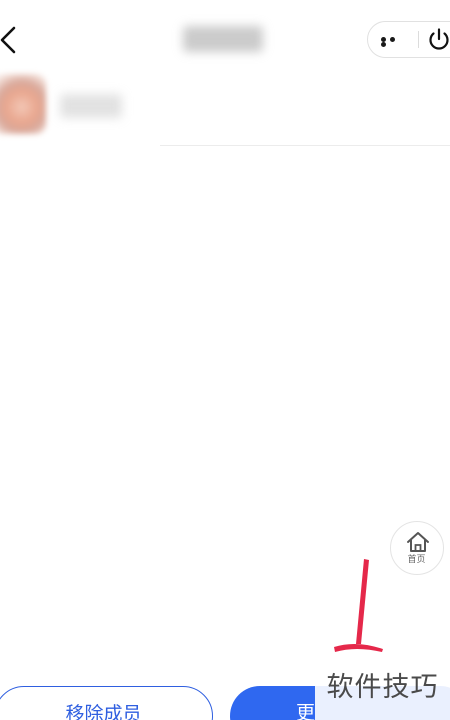 This screenshot has height=720, width=450. I want to click on power-icon, so click(439, 39).